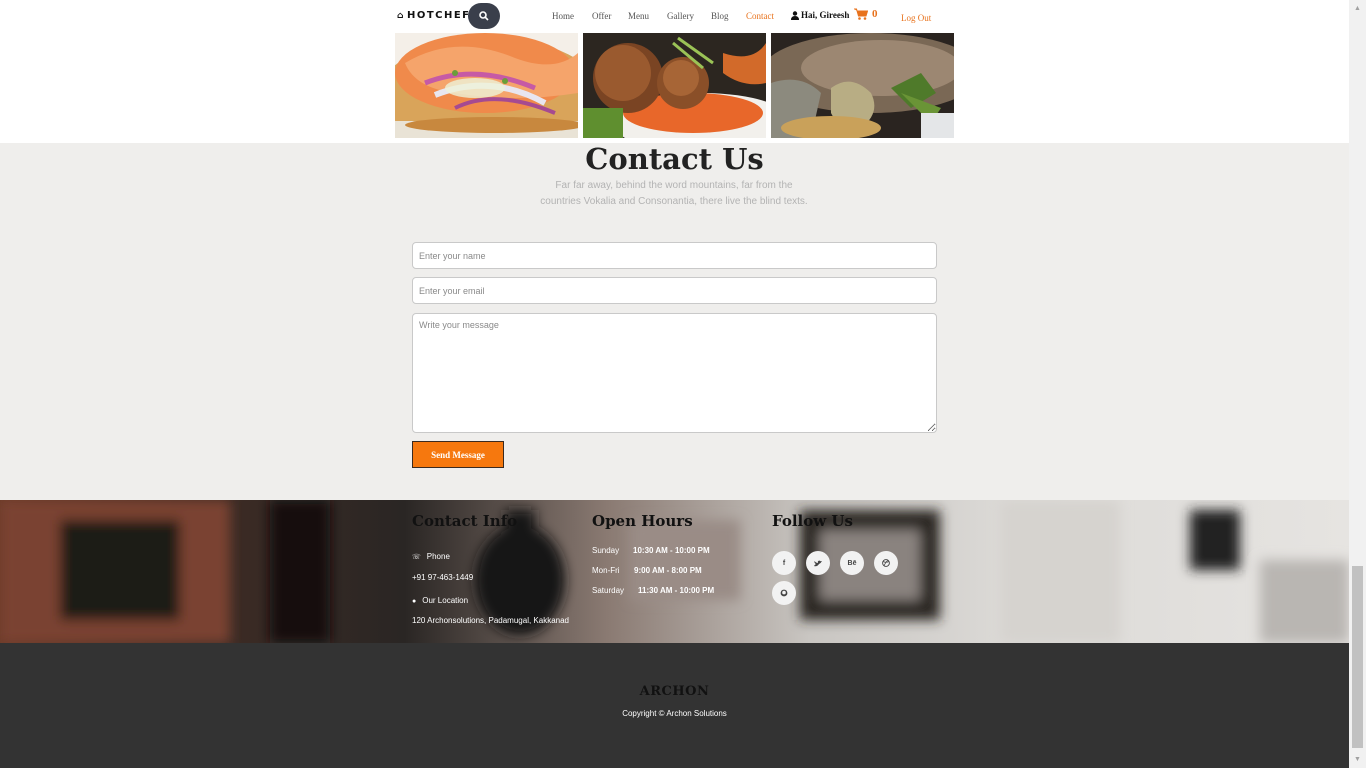 Image resolution: width=1366 pixels, height=768 pixels. What do you see at coordinates (825, 15) in the screenshot?
I see `user-greeting: Hai, Gireesh` at bounding box center [825, 15].